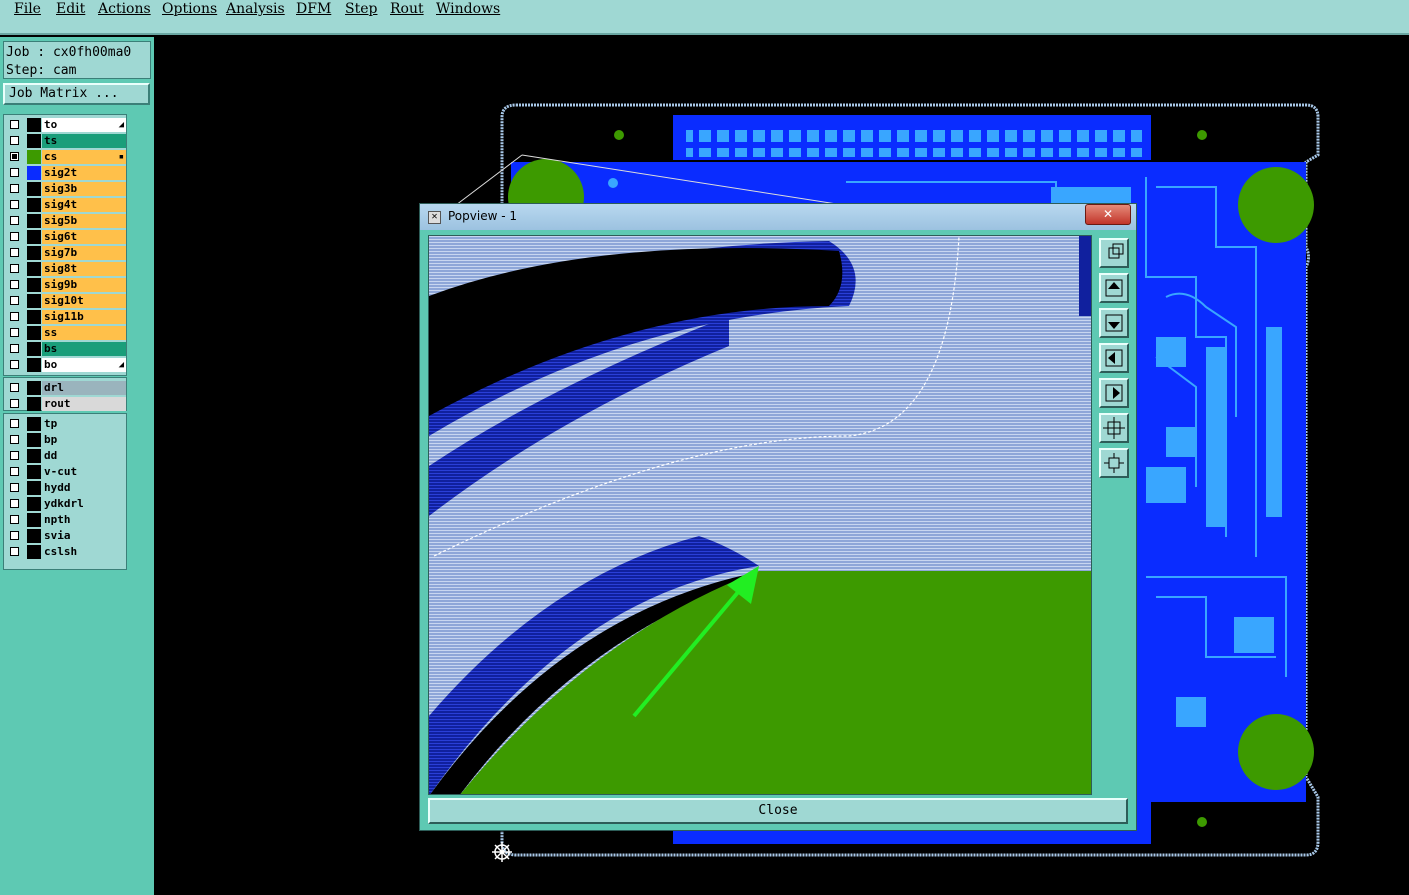 Image resolution: width=1409 pixels, height=895 pixels. Describe the element at coordinates (313, 9) in the screenshot. I see `menu-dfm: DFM` at that location.